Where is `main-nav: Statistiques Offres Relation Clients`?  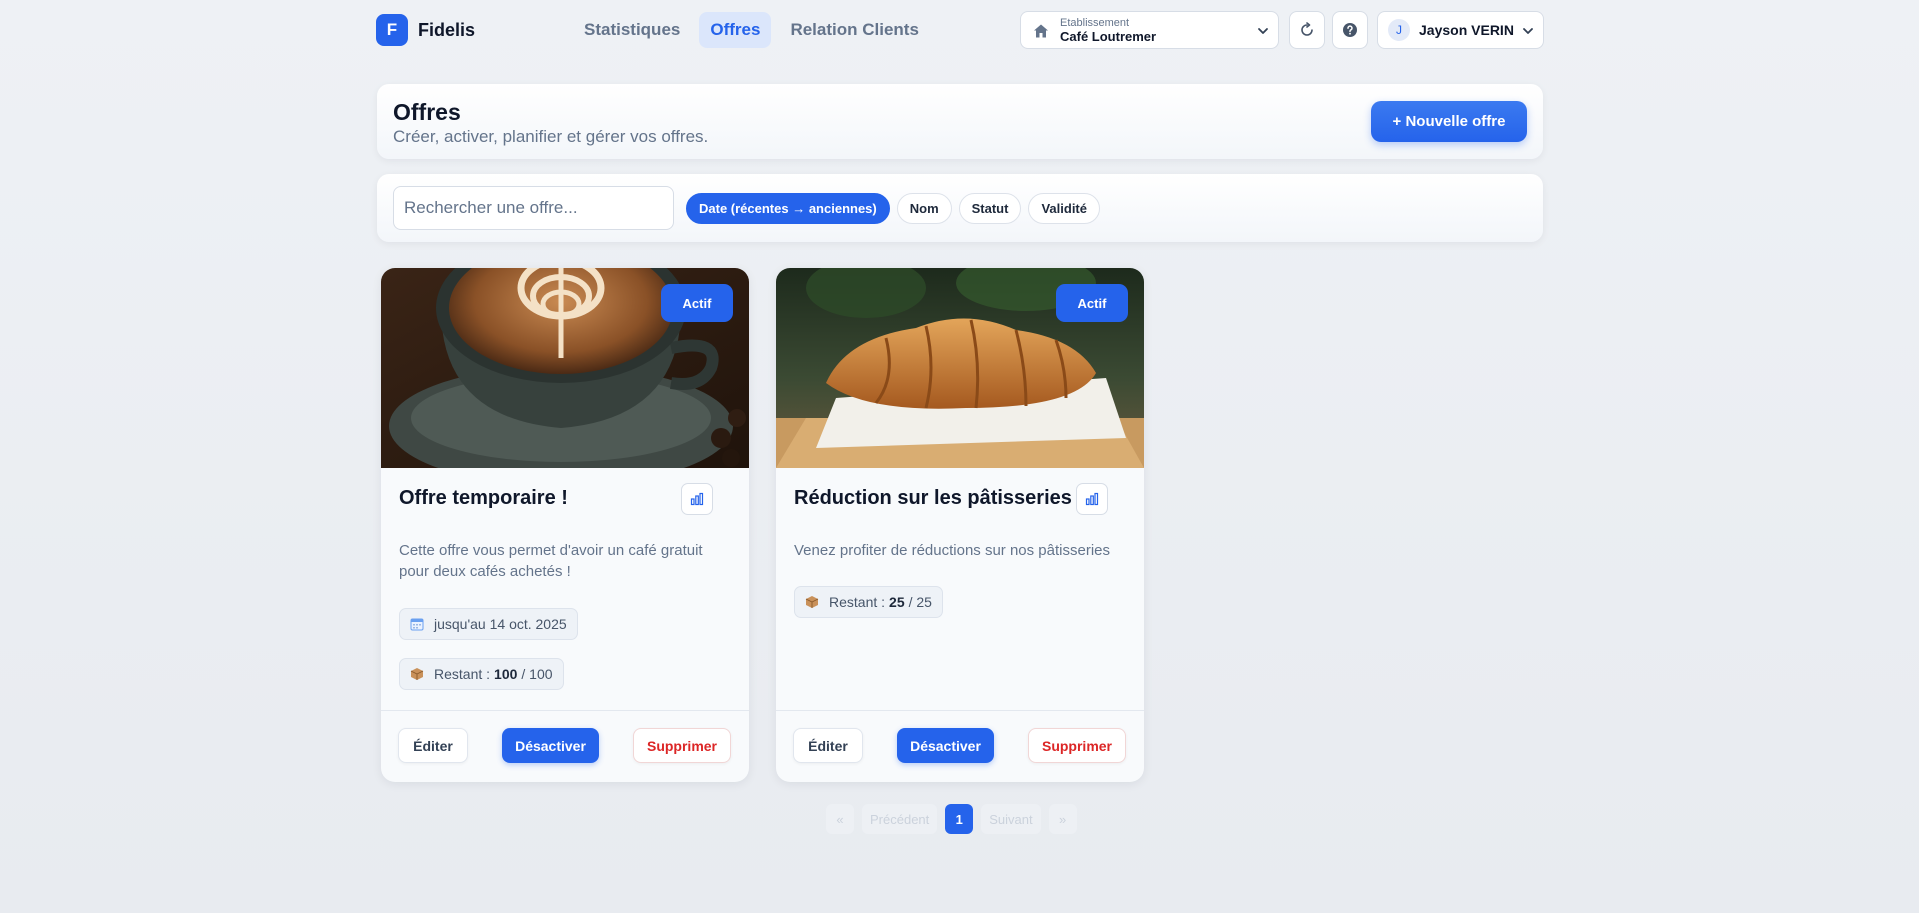 main-nav: Statistiques Offres Relation Clients is located at coordinates (751, 30).